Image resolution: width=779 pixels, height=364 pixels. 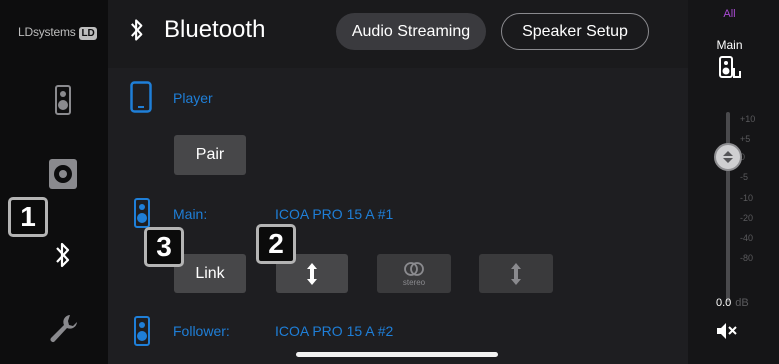 What do you see at coordinates (190, 214) in the screenshot?
I see `main-speaker-label: Main:` at bounding box center [190, 214].